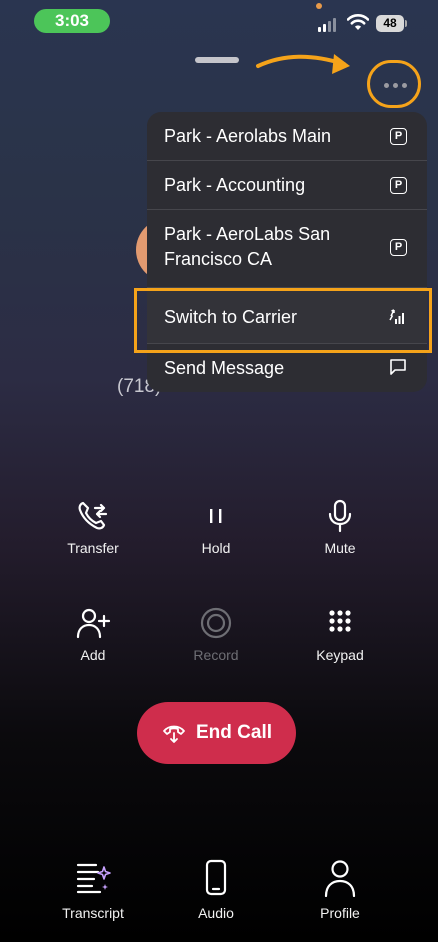 The width and height of the screenshot is (438, 942). Describe the element at coordinates (216, 913) in the screenshot. I see `audio-label: Audio` at that location.